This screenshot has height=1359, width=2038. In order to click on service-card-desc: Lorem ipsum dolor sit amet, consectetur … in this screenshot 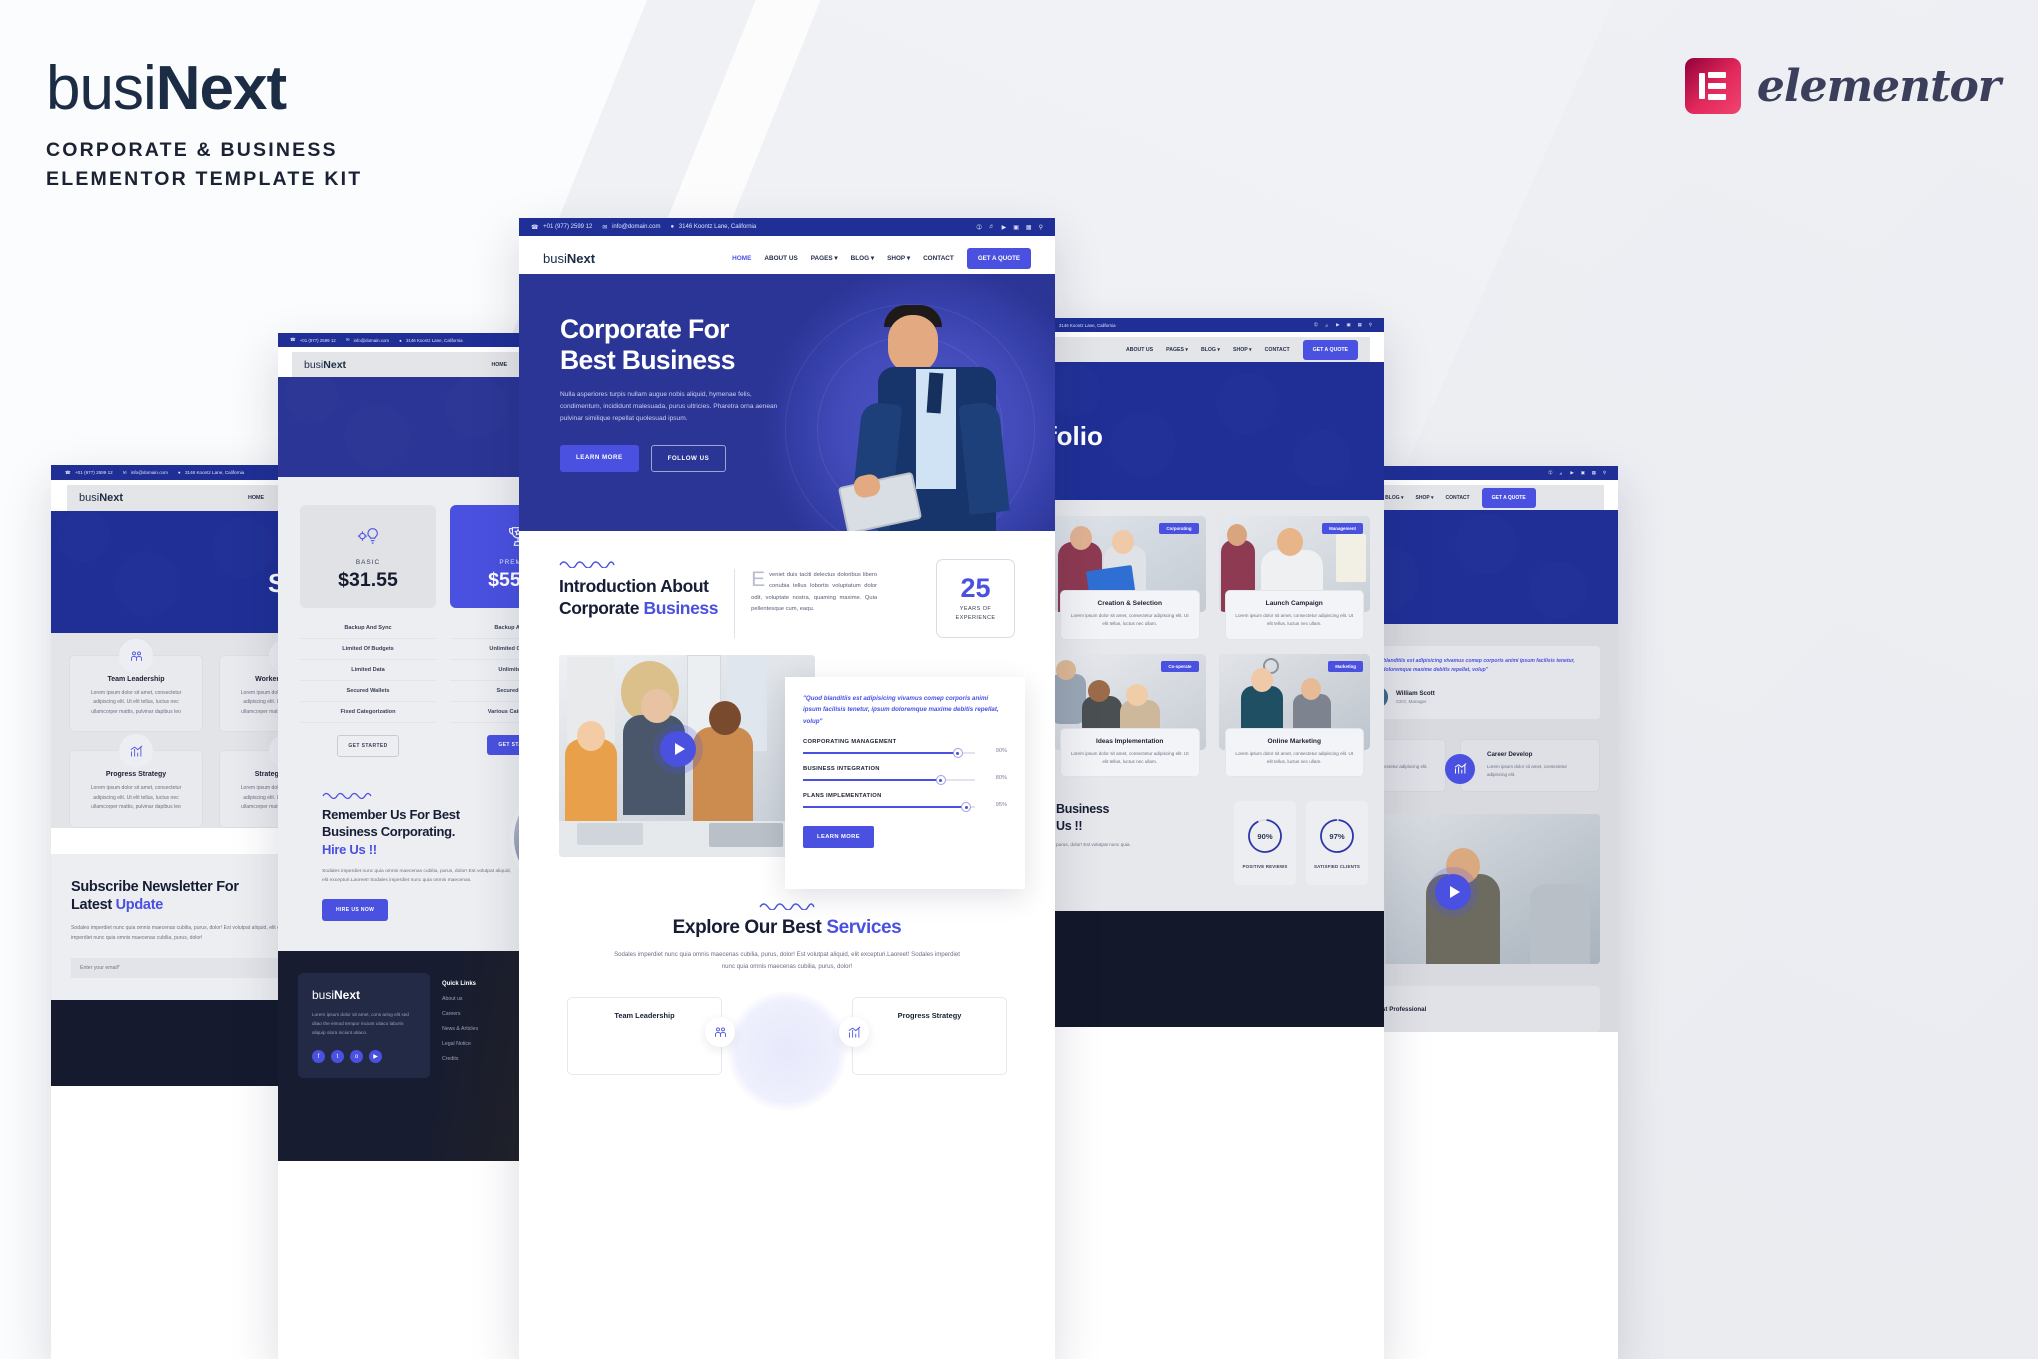, I will do `click(136, 702)`.